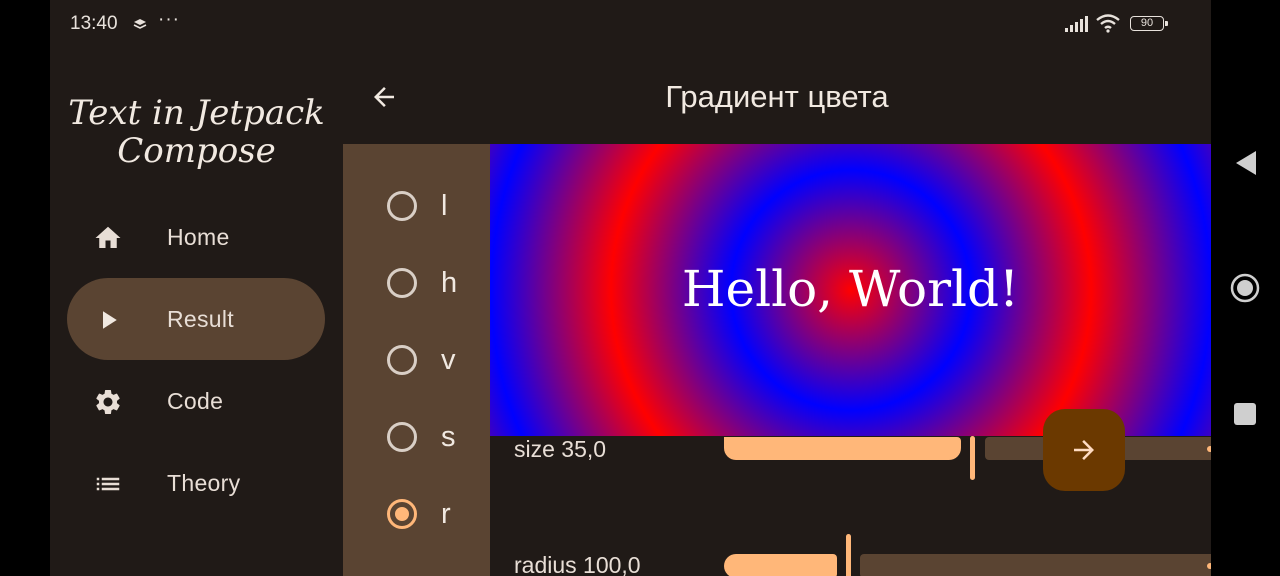  I want to click on gear-icon, so click(108, 402).